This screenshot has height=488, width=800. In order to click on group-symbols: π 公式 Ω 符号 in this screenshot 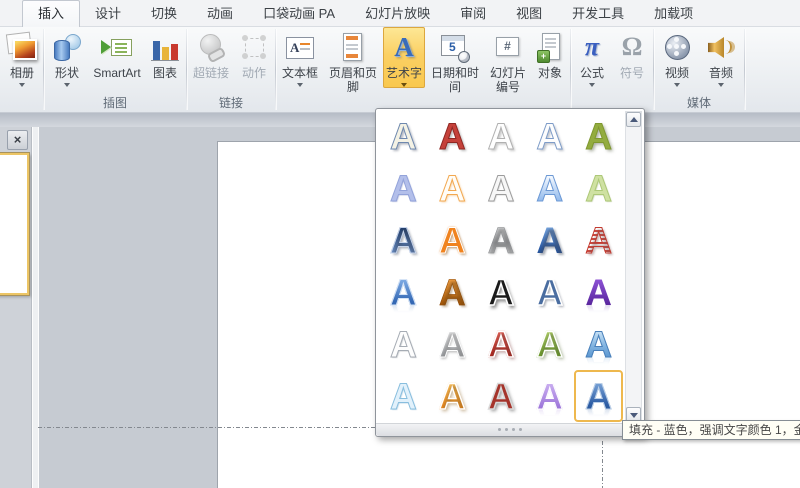, I will do `click(612, 69)`.